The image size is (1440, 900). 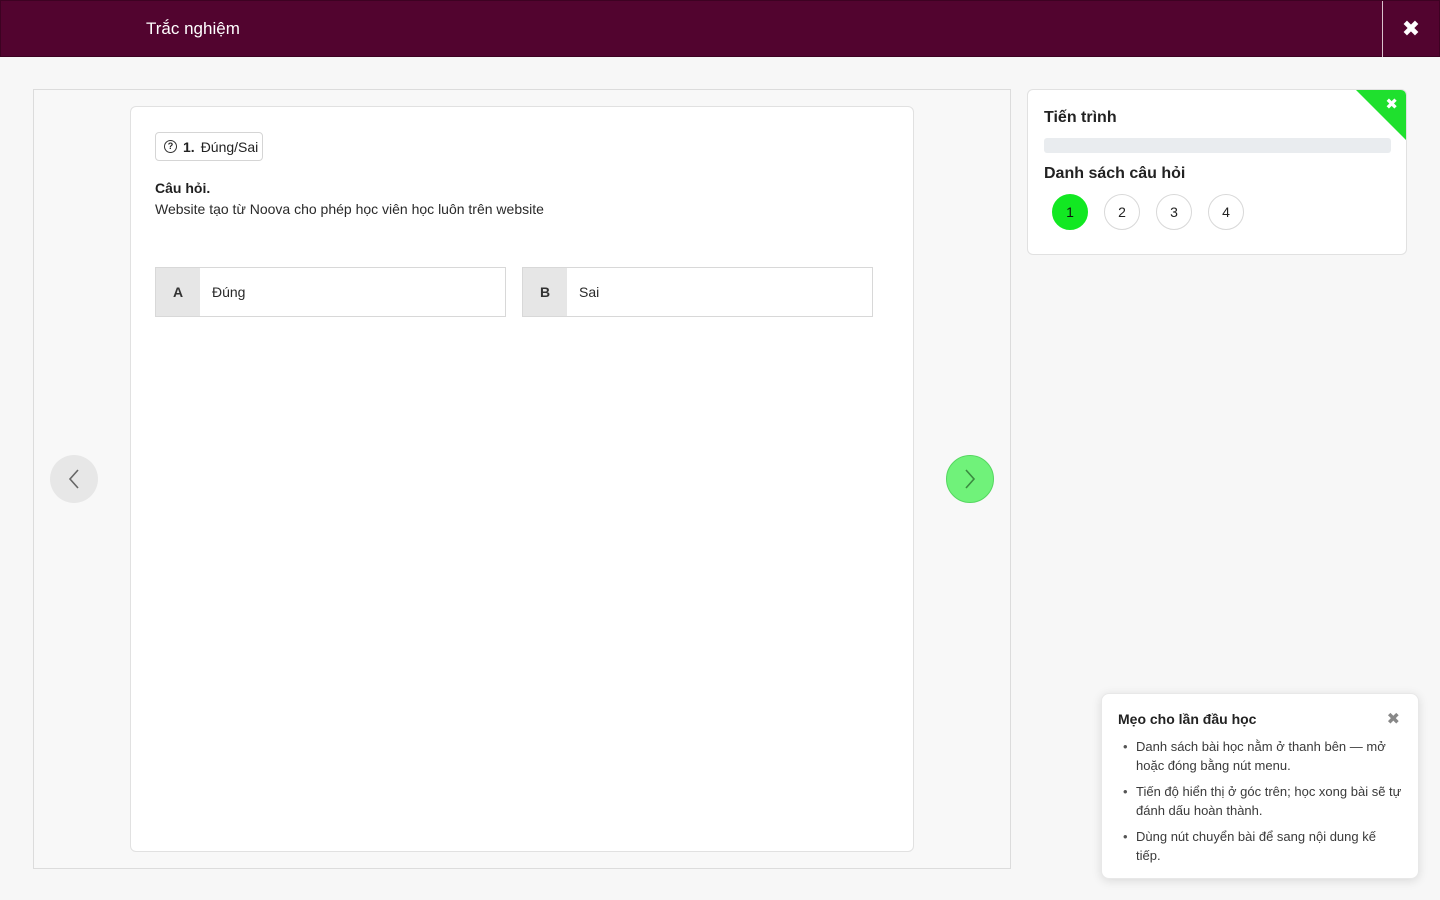 I want to click on option-letter: A, so click(x=178, y=292).